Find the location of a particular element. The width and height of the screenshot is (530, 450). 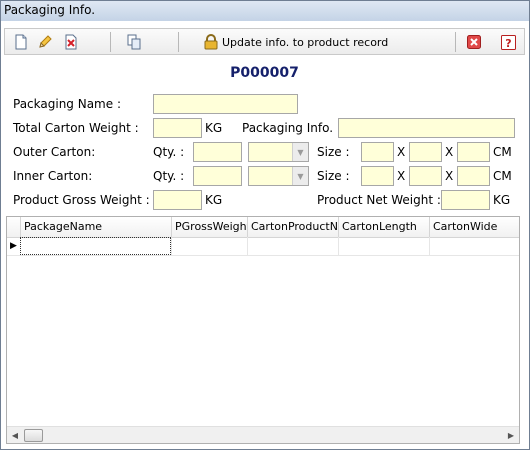

copy-icon is located at coordinates (134, 42).